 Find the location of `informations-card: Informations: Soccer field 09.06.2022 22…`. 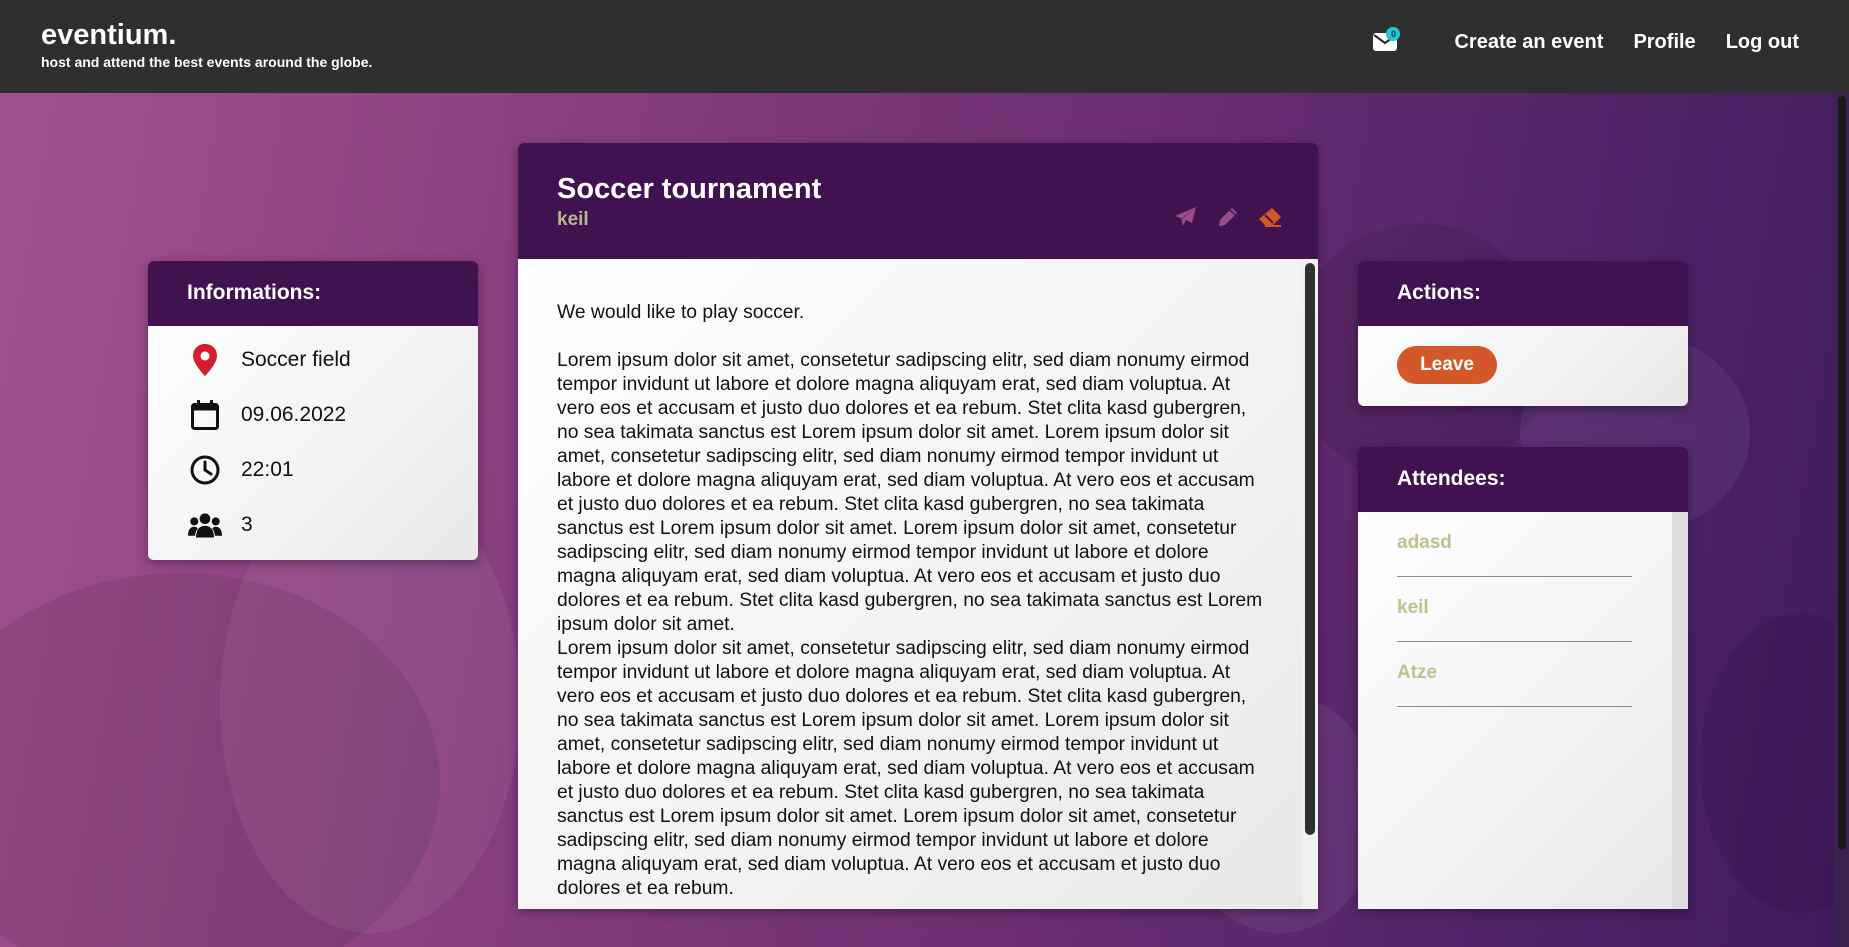

informations-card: Informations: Soccer field 09.06.2022 22… is located at coordinates (313, 410).